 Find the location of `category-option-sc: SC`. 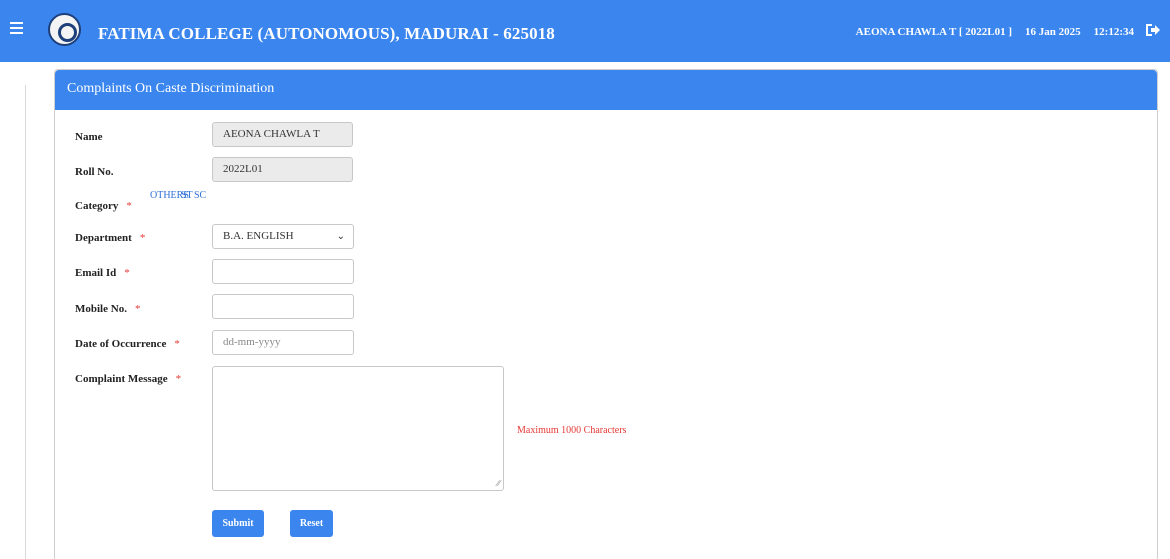

category-option-sc: SC is located at coordinates (200, 195).